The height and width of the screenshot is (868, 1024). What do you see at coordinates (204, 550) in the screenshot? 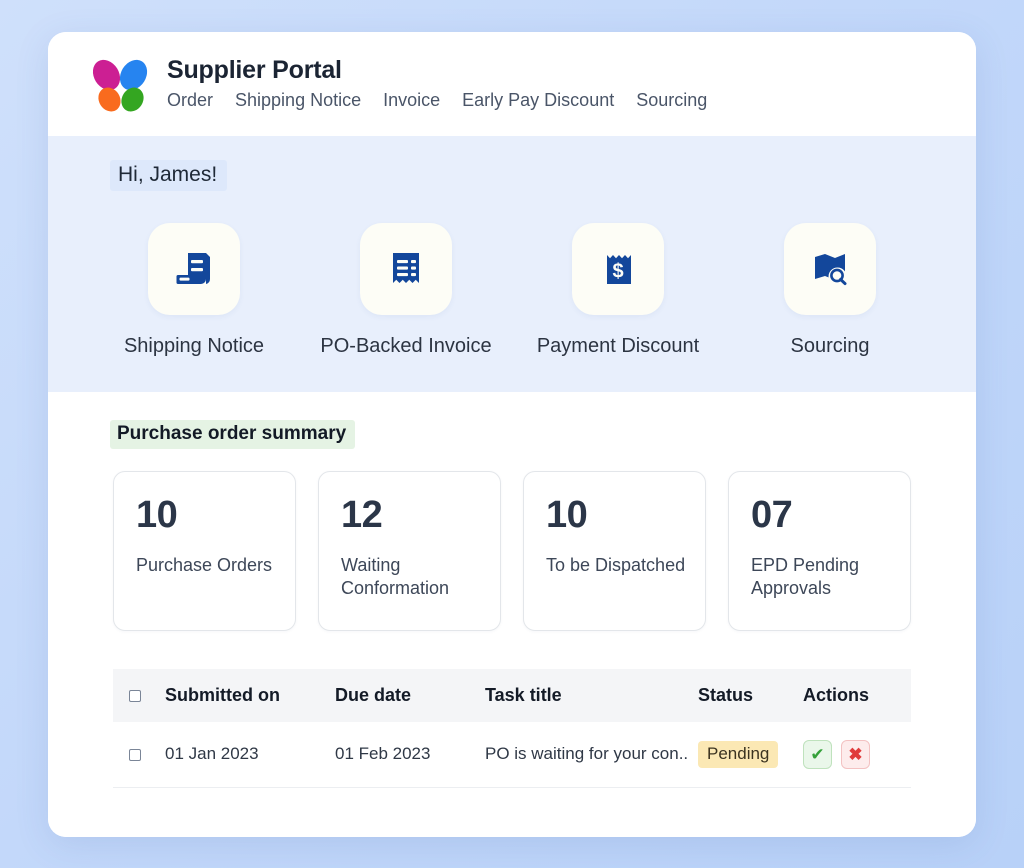
I see `stat-card-purchase-orders: 10 Purchase Orders` at bounding box center [204, 550].